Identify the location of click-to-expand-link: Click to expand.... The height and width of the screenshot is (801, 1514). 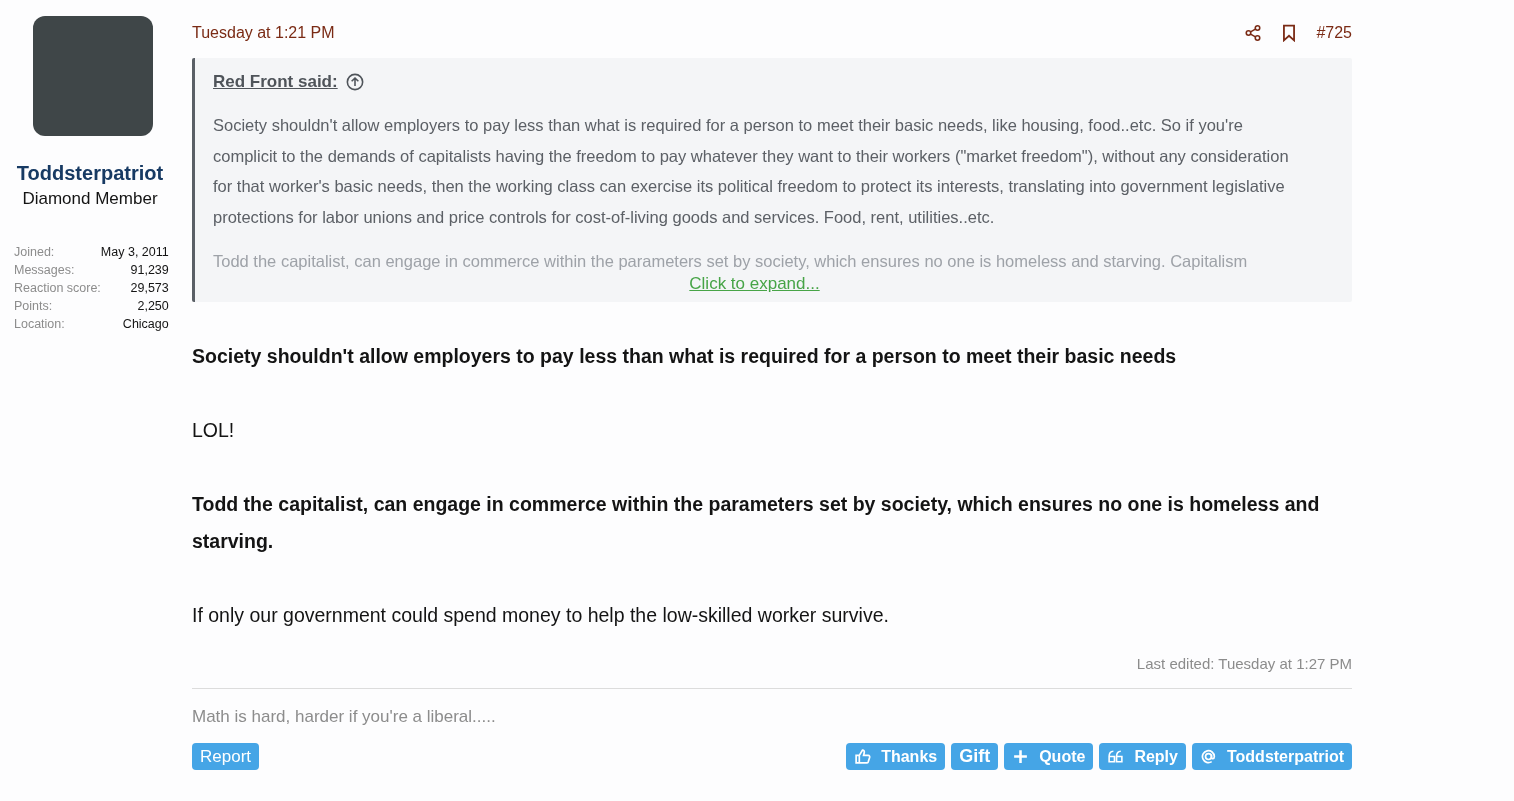
(754, 284).